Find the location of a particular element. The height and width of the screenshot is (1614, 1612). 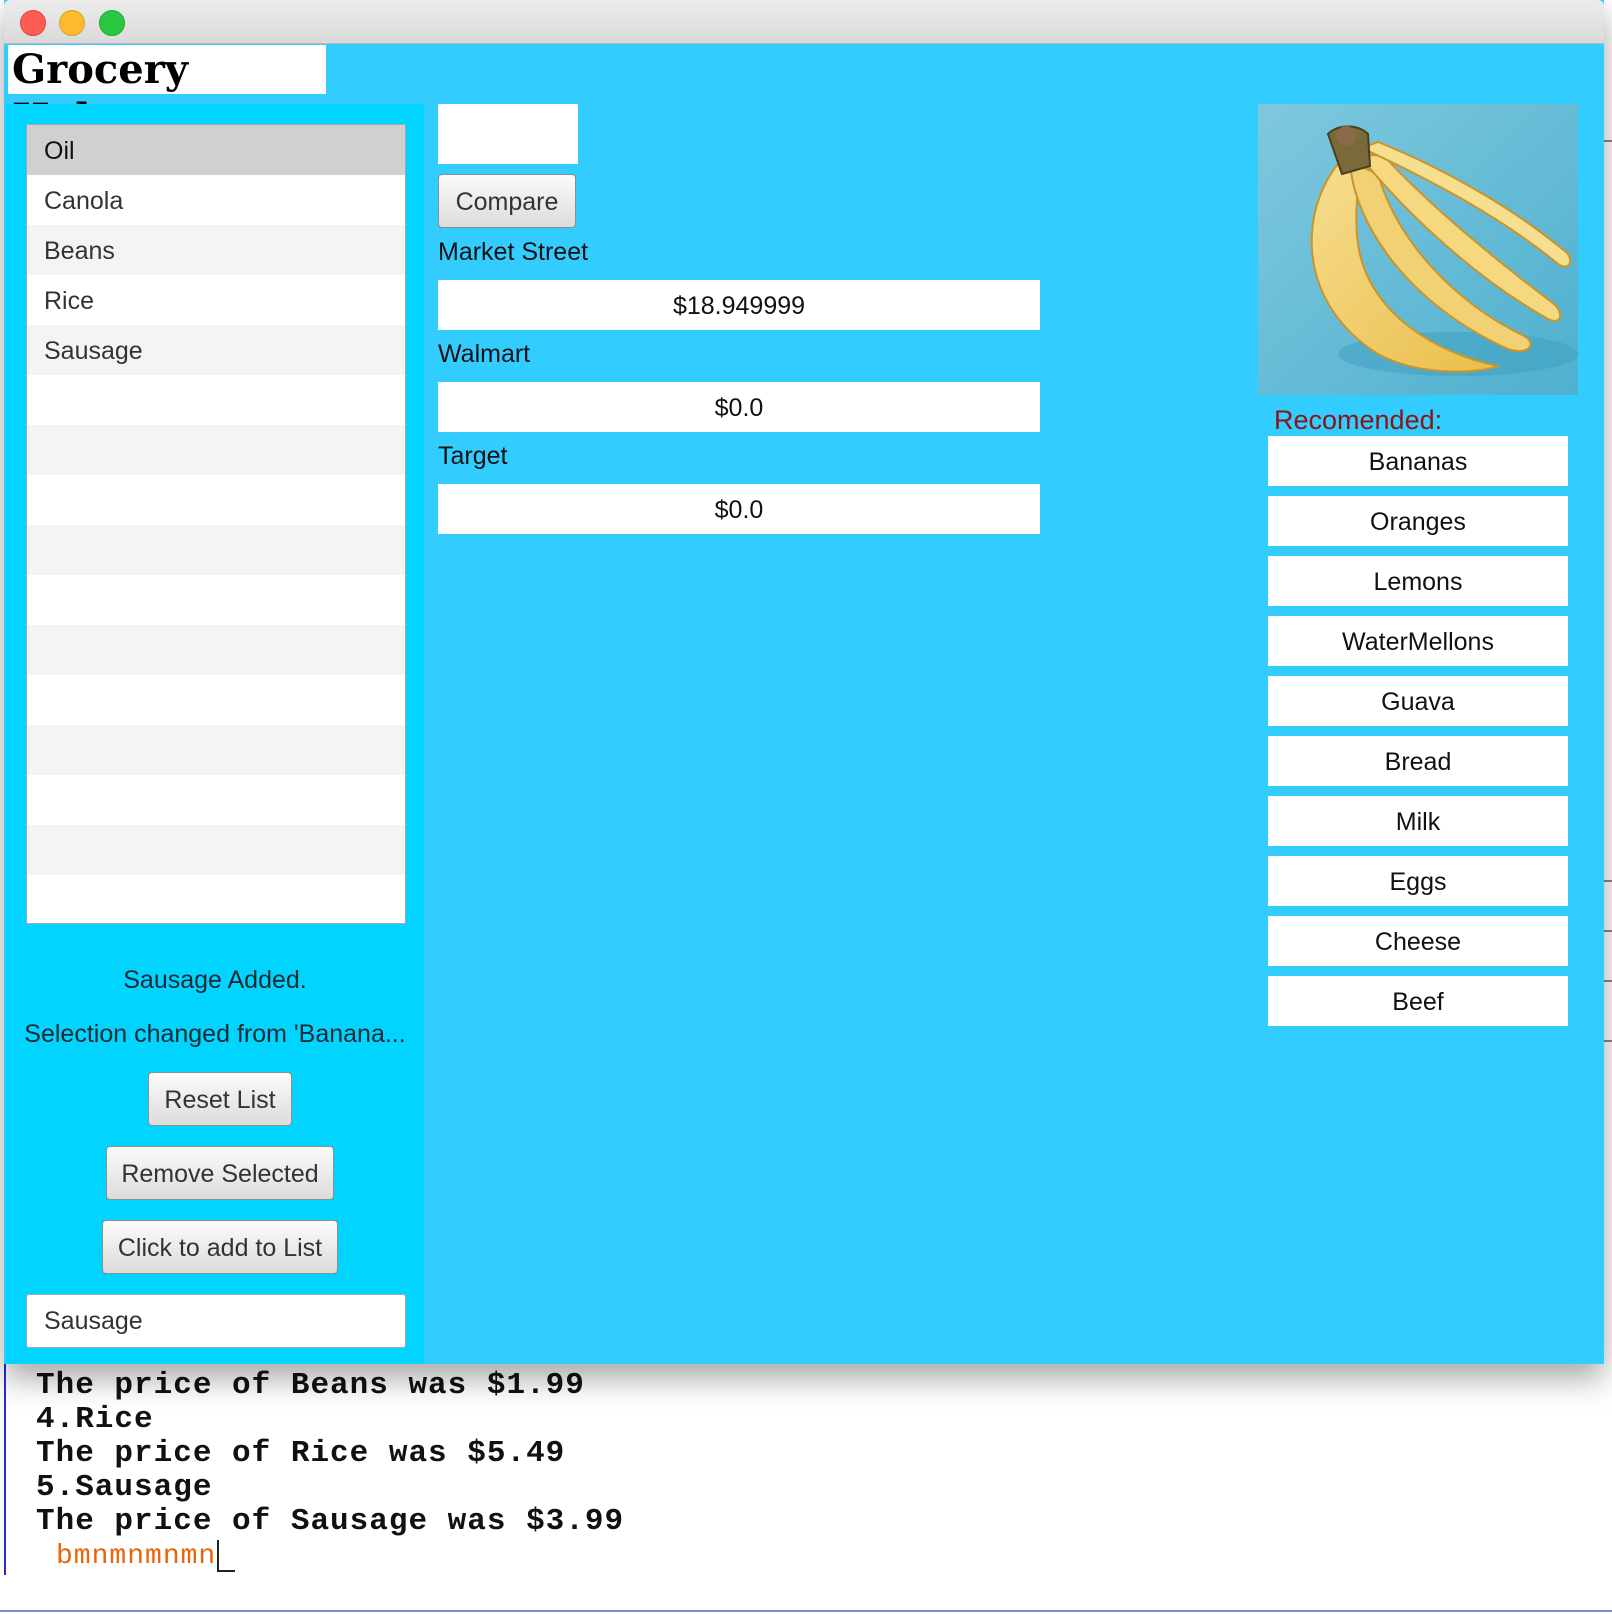

store-label-market-street: Market Street is located at coordinates (513, 252).